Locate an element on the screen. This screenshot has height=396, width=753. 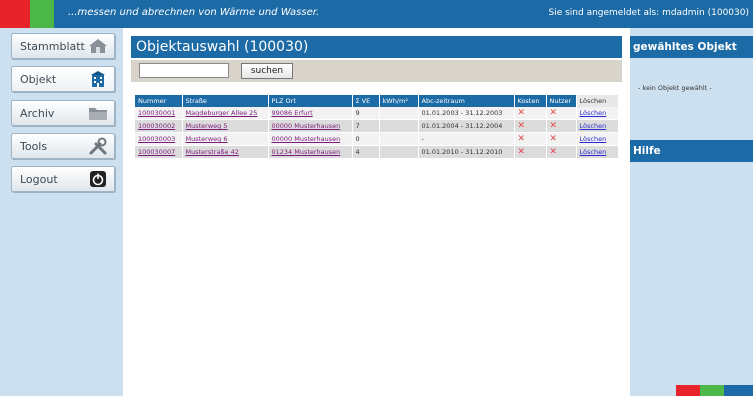
logo-green-block is located at coordinates (42, 14).